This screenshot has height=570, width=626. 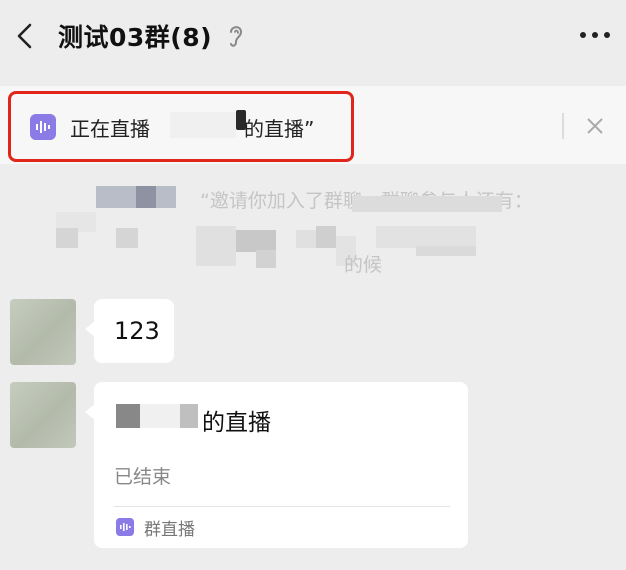 I want to click on live-card-divider, so click(x=282, y=506).